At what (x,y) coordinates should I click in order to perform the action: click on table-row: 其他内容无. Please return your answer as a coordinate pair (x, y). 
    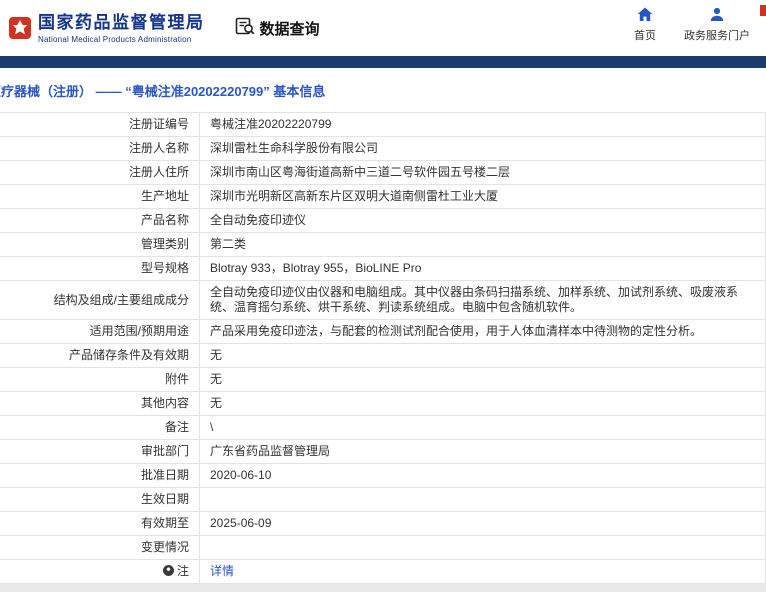
    Looking at the image, I should click on (383, 403).